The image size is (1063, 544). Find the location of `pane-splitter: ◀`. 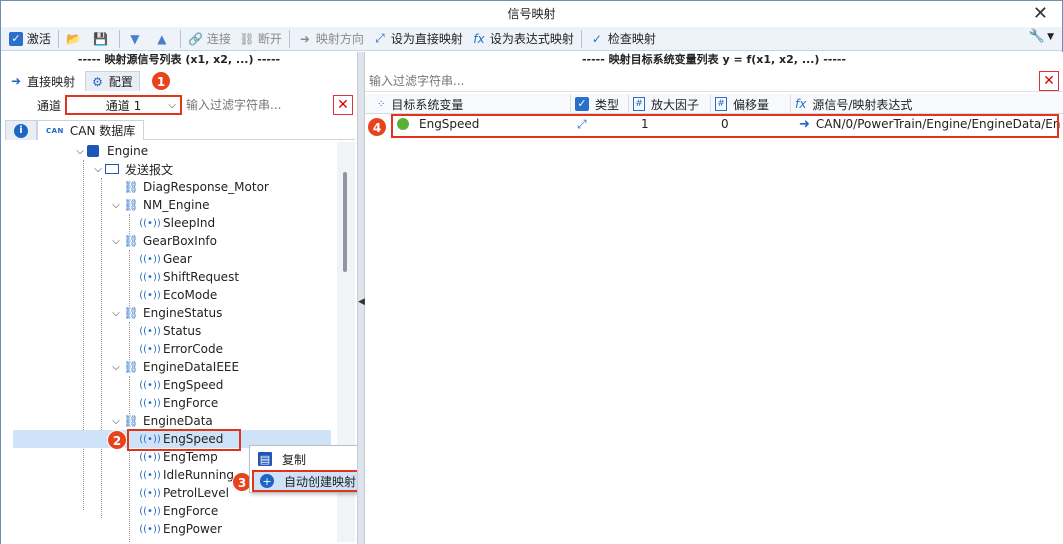

pane-splitter: ◀ is located at coordinates (361, 298).